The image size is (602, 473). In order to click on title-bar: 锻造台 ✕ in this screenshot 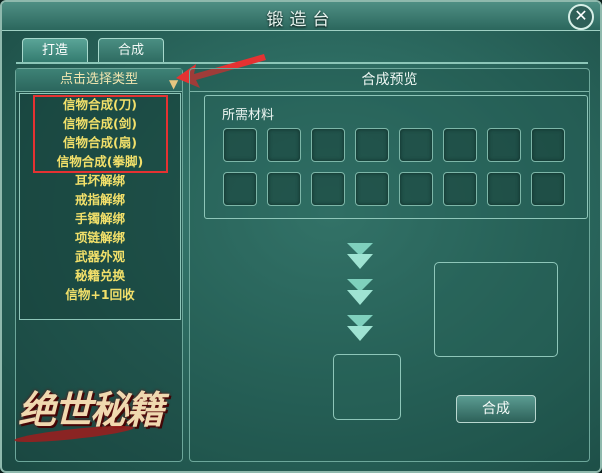, I will do `click(301, 16)`.